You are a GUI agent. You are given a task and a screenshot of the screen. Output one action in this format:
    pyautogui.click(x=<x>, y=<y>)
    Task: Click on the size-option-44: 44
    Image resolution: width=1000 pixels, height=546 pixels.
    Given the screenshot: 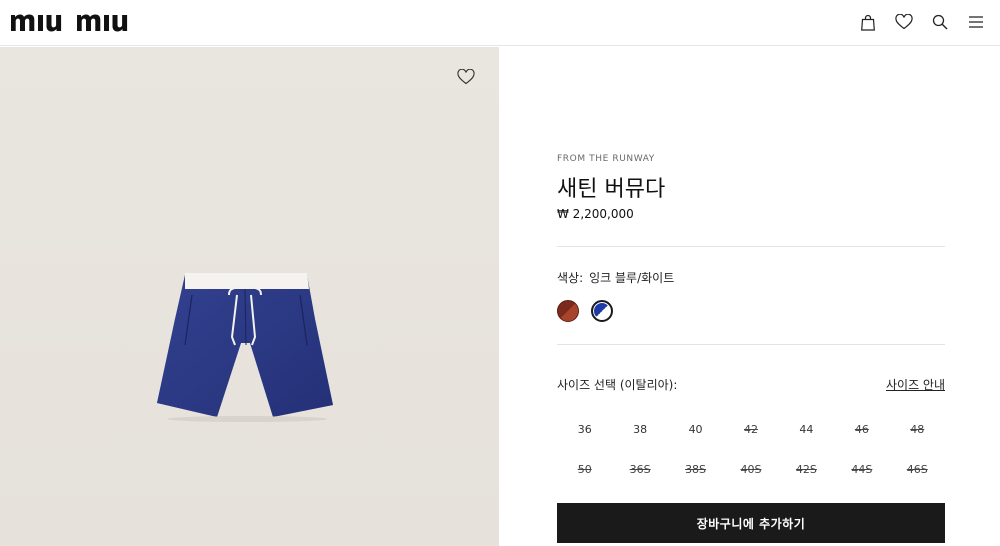 What is the action you would take?
    pyautogui.click(x=806, y=429)
    